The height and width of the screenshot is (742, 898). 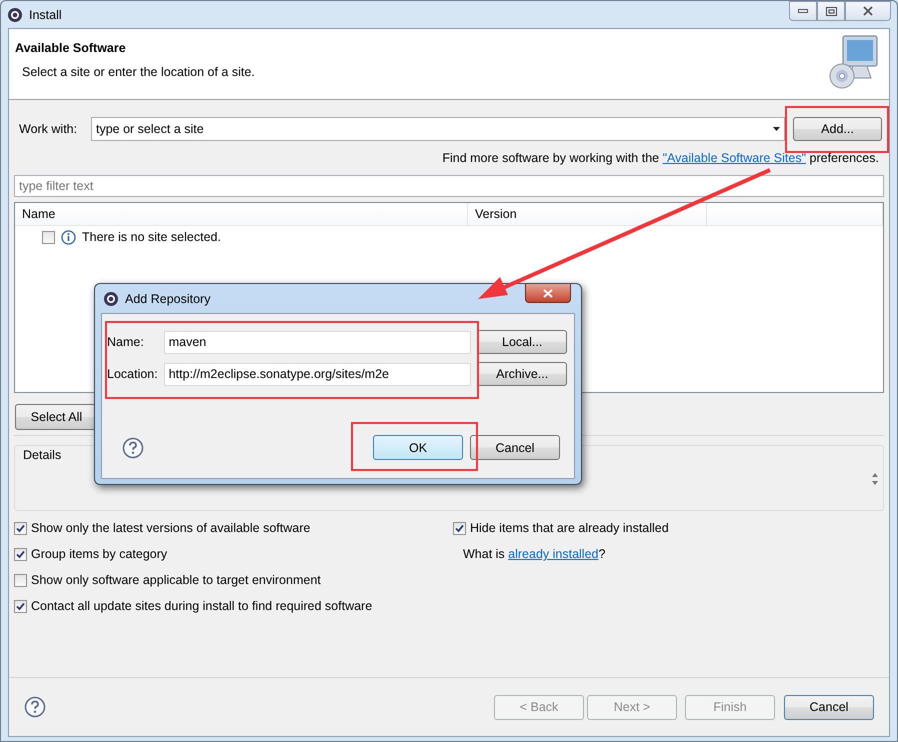 I want to click on link: already installed, so click(x=553, y=554).